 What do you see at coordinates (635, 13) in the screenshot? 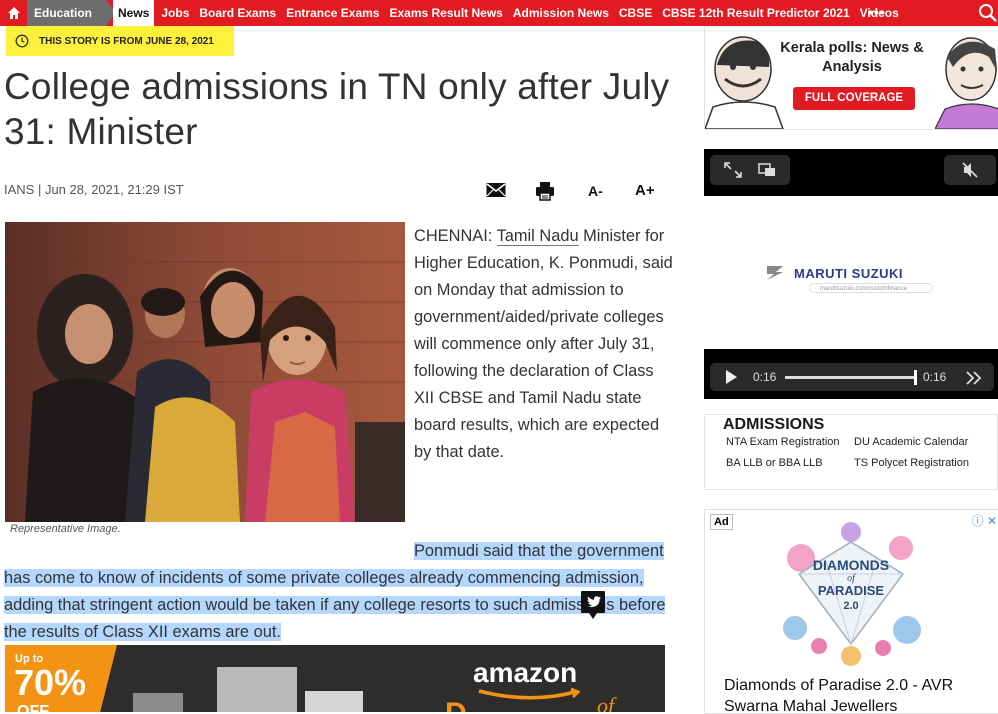
I see `nav-link-cbse: CBSE` at bounding box center [635, 13].